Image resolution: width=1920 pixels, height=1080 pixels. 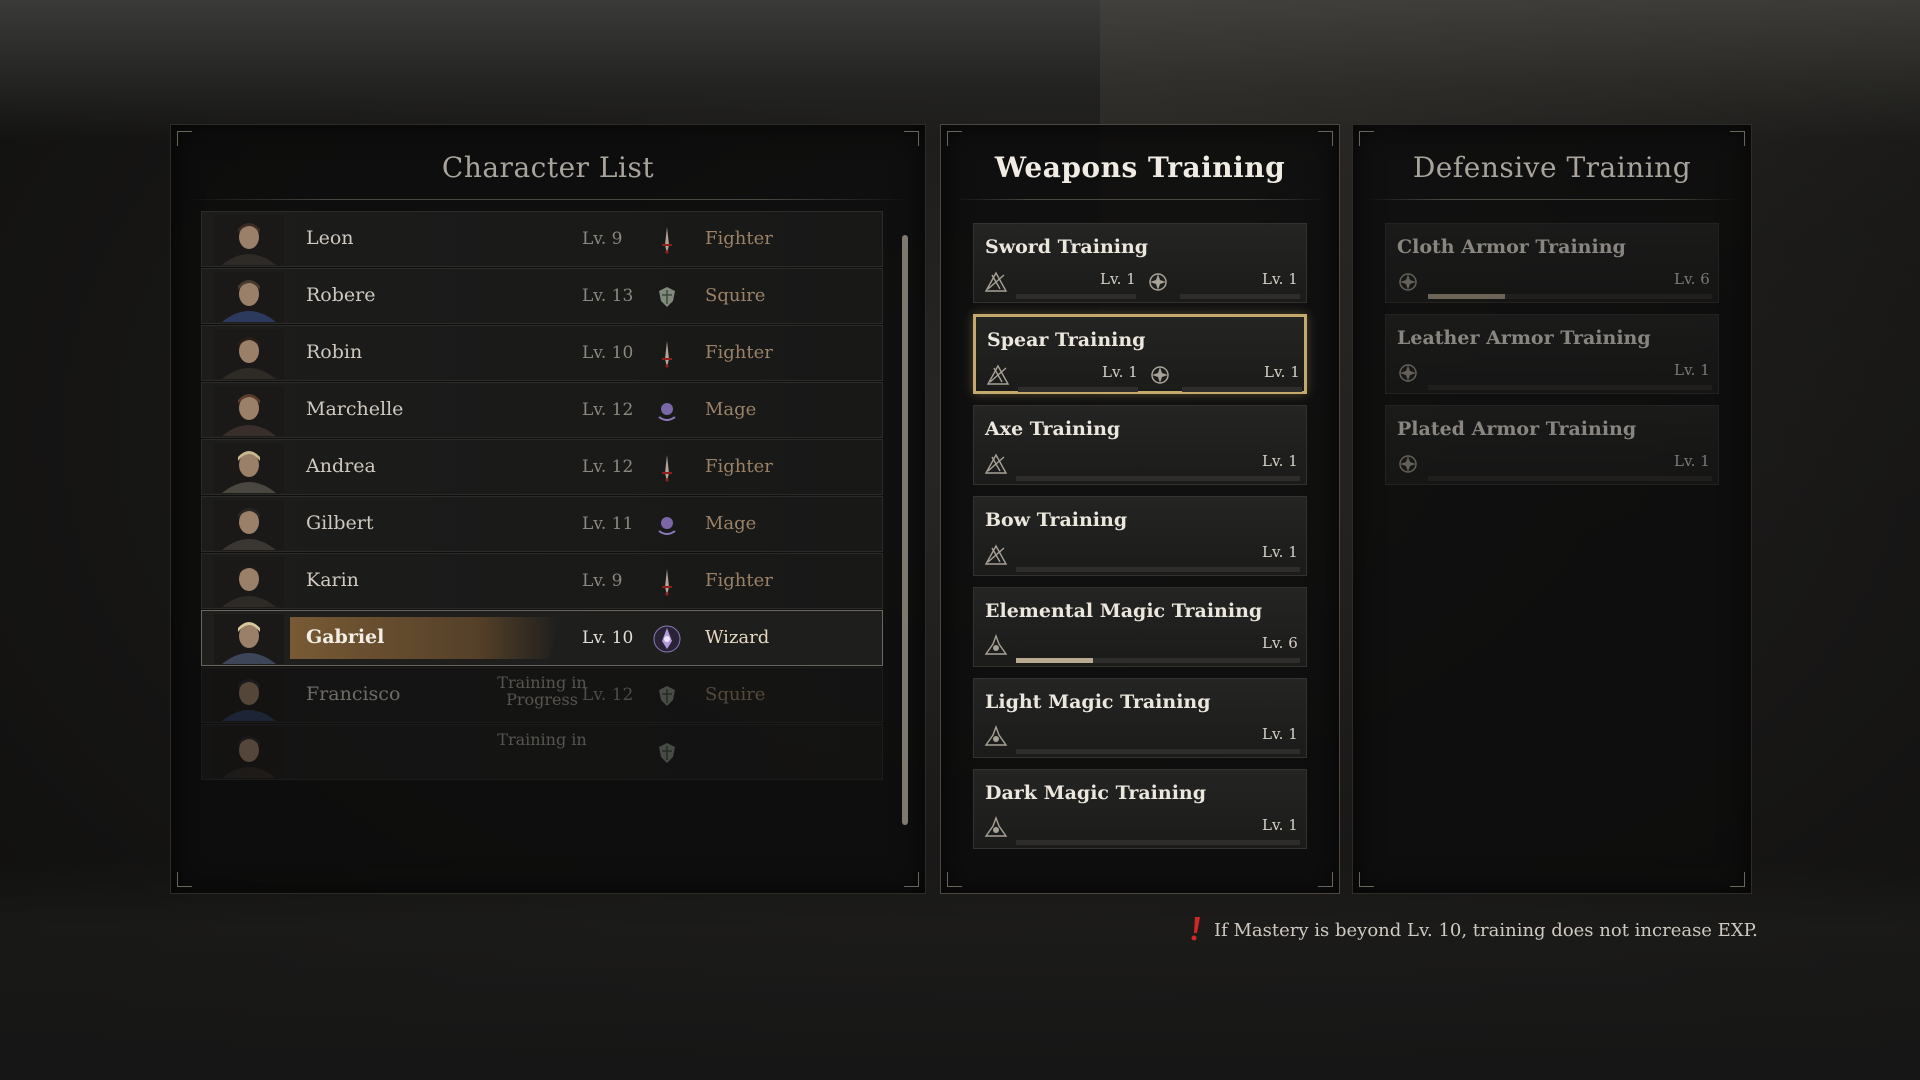 What do you see at coordinates (1140, 167) in the screenshot?
I see `weapons-training-title: Weapons Training` at bounding box center [1140, 167].